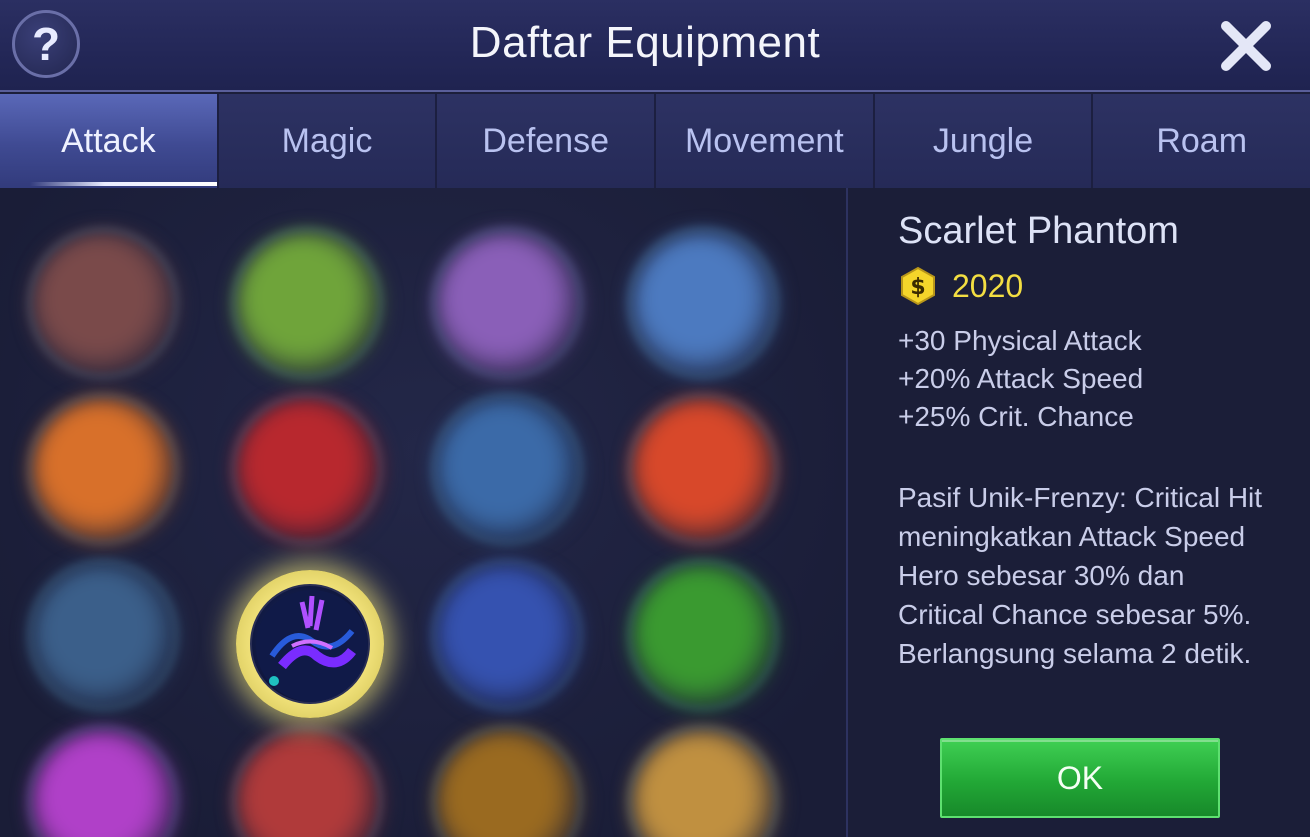  What do you see at coordinates (1038, 231) in the screenshot?
I see `item-name: Scarlet Phantom` at bounding box center [1038, 231].